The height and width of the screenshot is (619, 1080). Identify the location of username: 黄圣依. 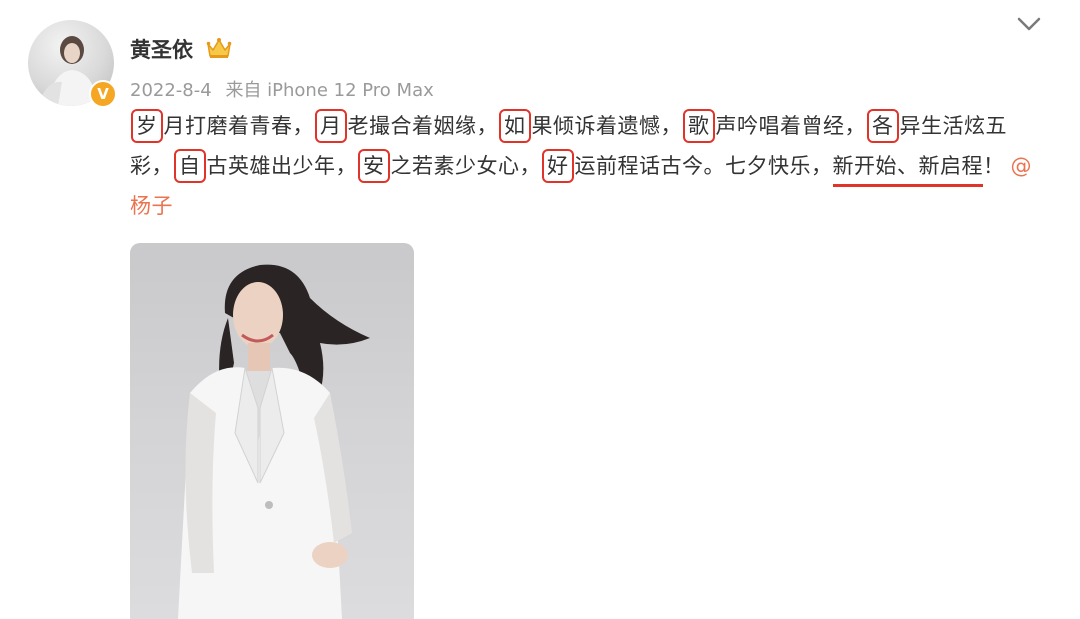
(161, 49).